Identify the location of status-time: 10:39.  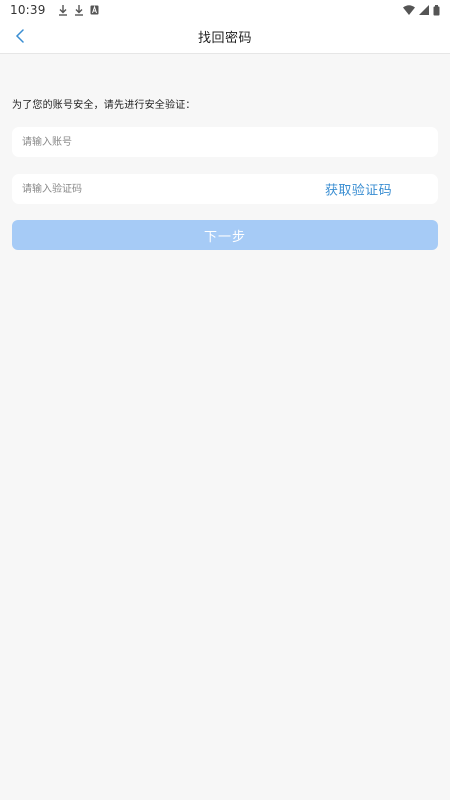
(28, 10).